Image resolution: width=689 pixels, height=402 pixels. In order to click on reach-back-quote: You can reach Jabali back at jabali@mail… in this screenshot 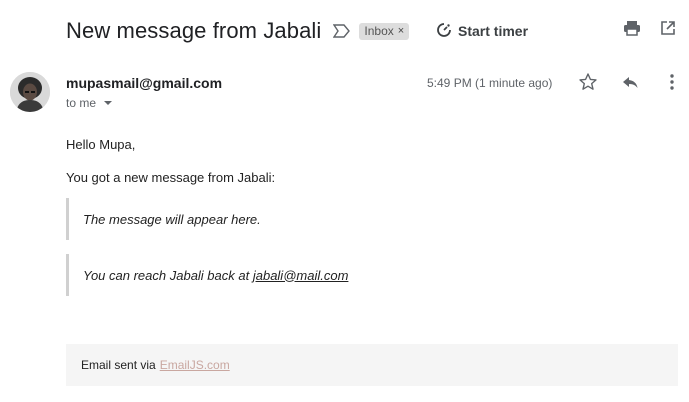, I will do `click(346, 275)`.